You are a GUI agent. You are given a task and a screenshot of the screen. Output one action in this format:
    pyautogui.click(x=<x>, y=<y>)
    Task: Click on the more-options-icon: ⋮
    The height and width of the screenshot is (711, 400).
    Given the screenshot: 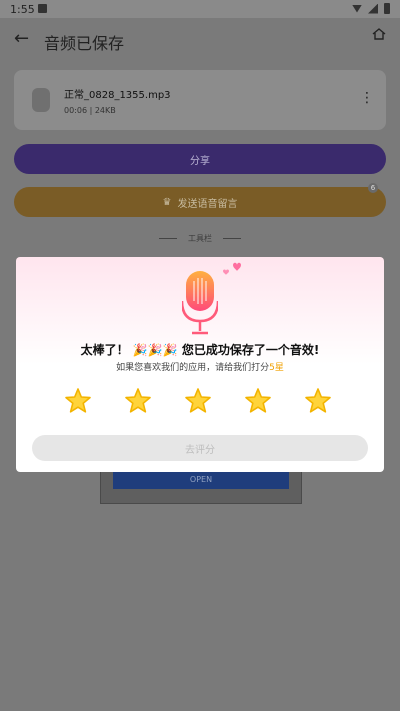 What is the action you would take?
    pyautogui.click(x=367, y=98)
    